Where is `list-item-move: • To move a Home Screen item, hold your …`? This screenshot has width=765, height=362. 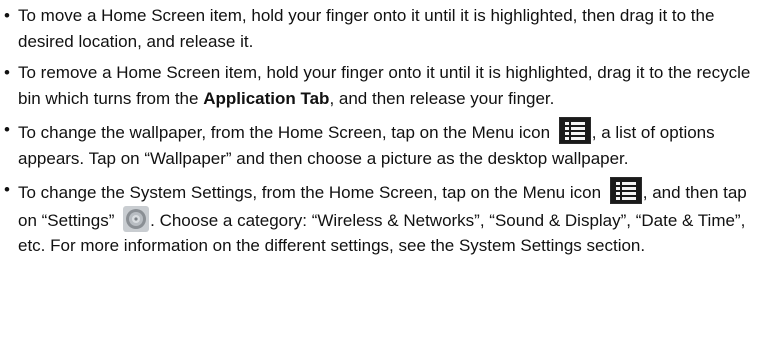 list-item-move: • To move a Home Screen item, hold your … is located at coordinates (382, 28).